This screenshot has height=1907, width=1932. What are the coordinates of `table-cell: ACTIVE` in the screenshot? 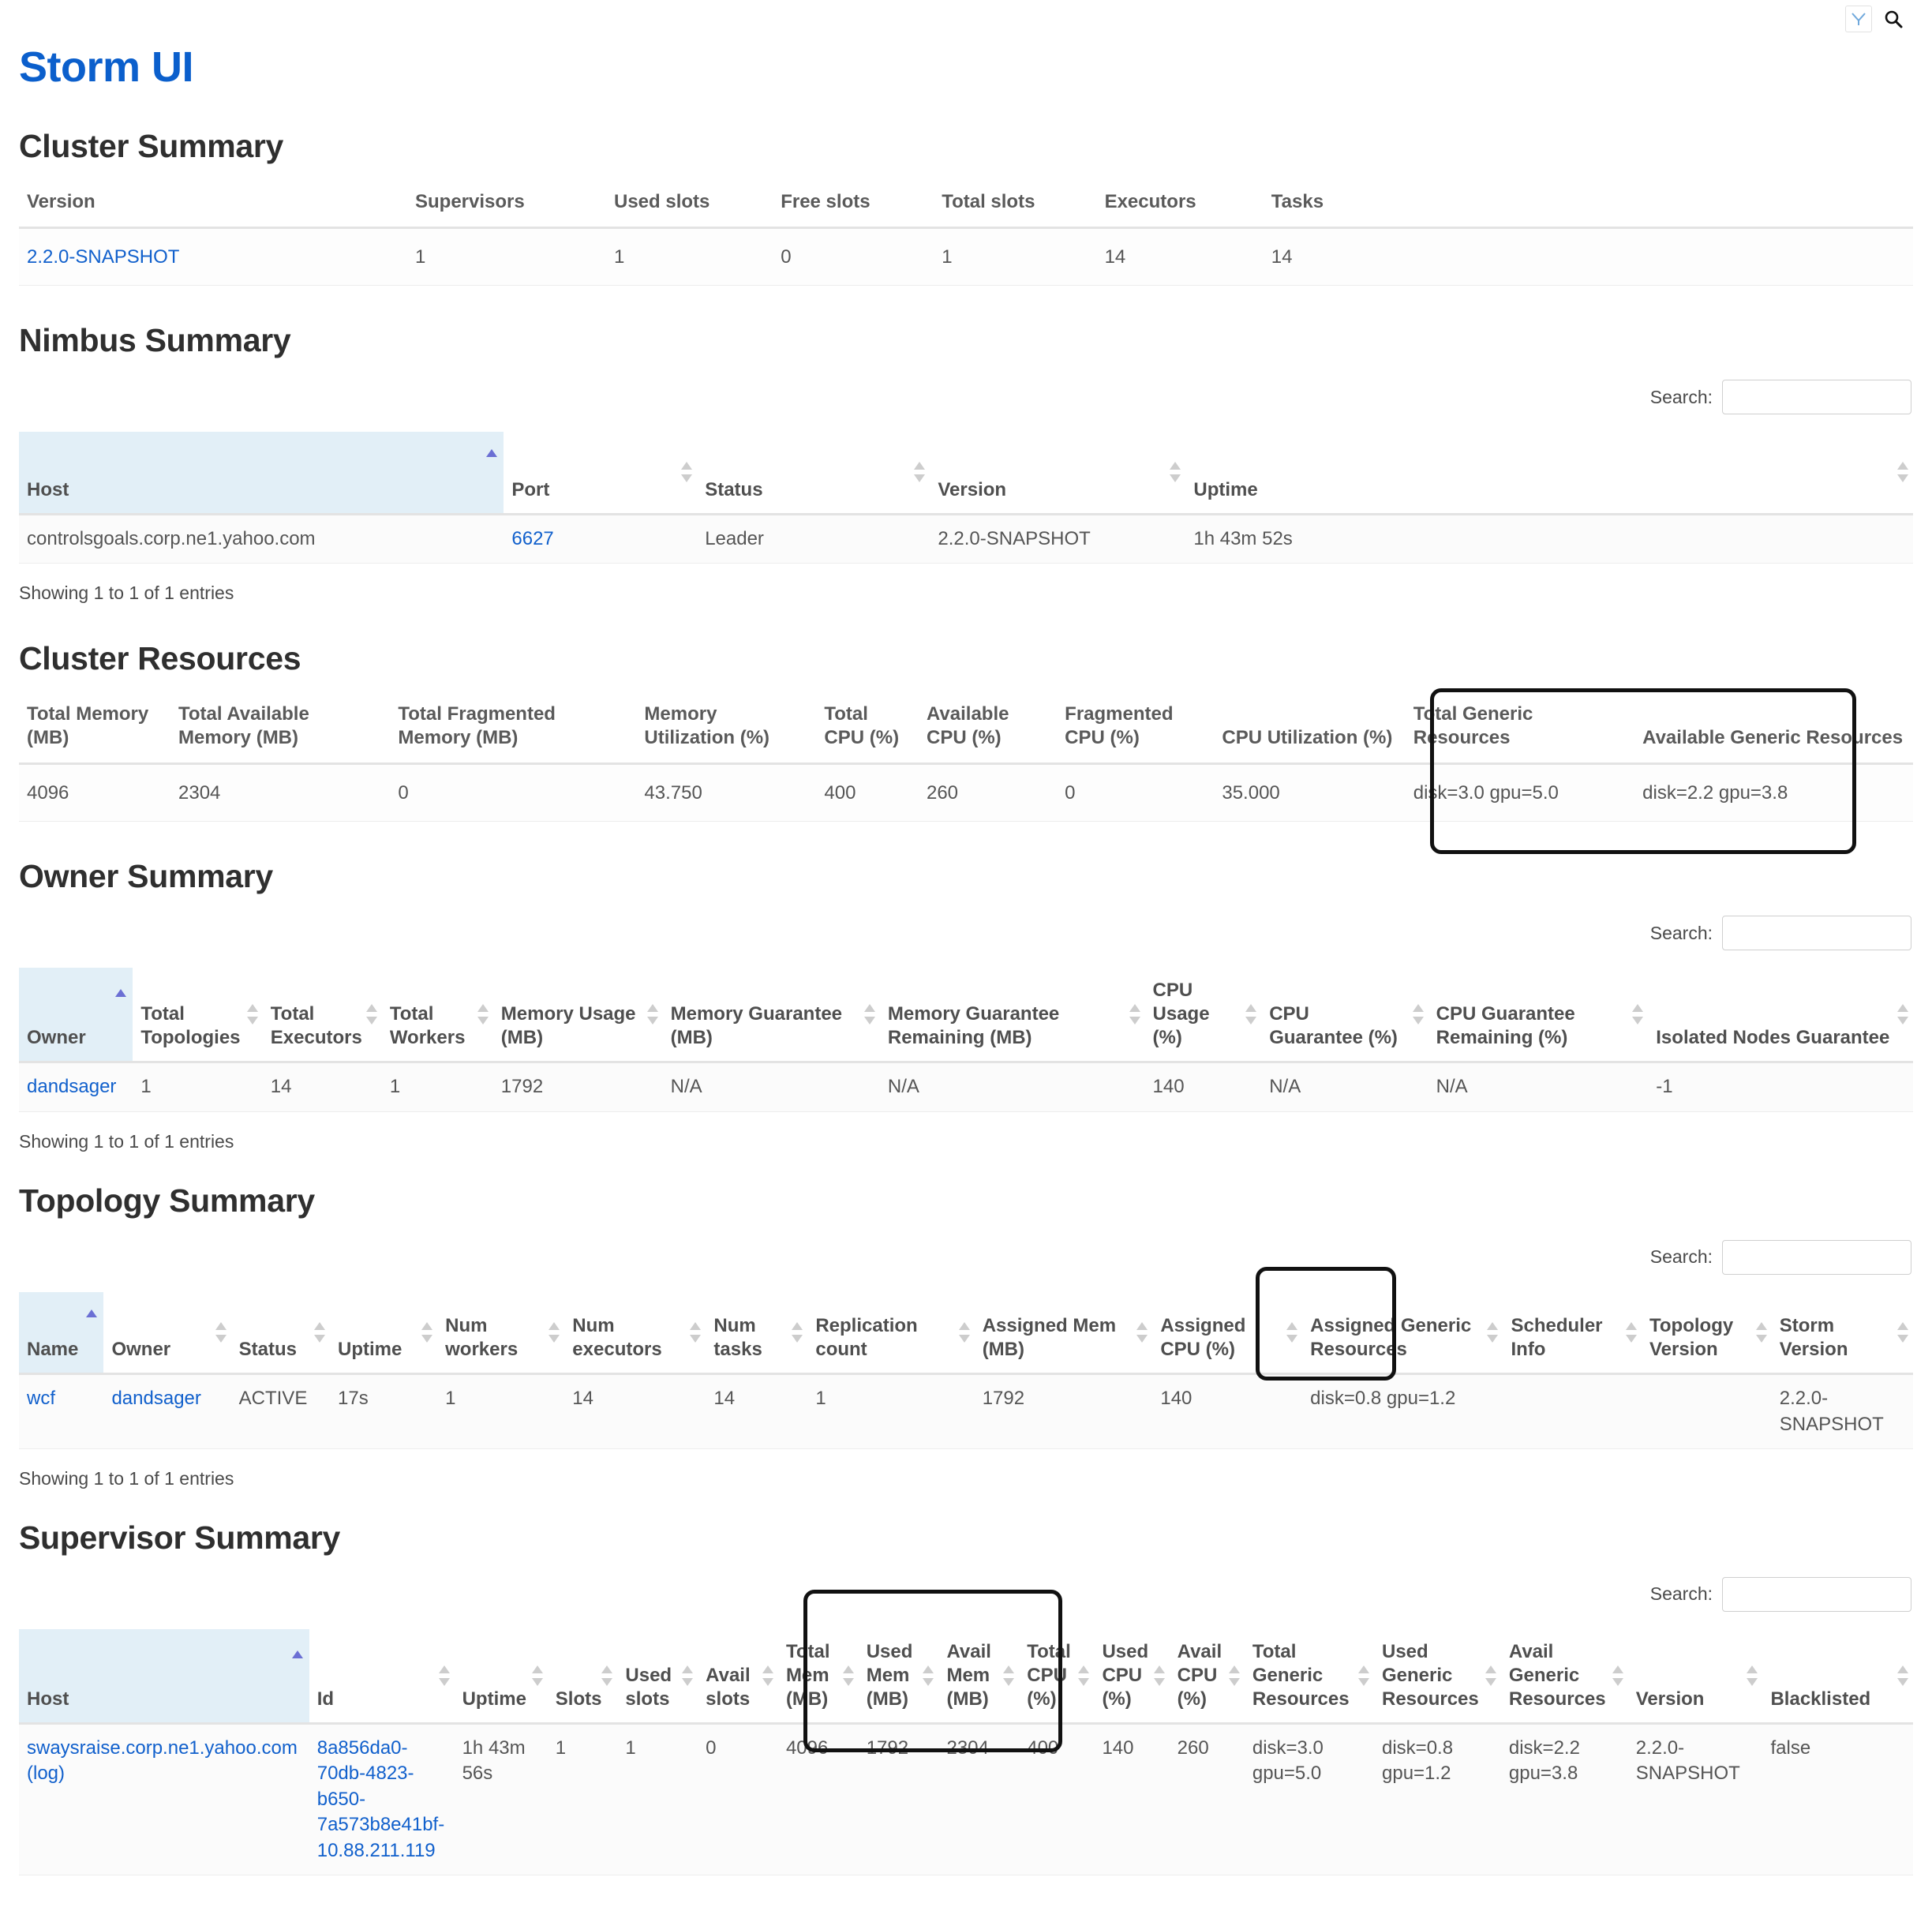 It's located at (280, 1411).